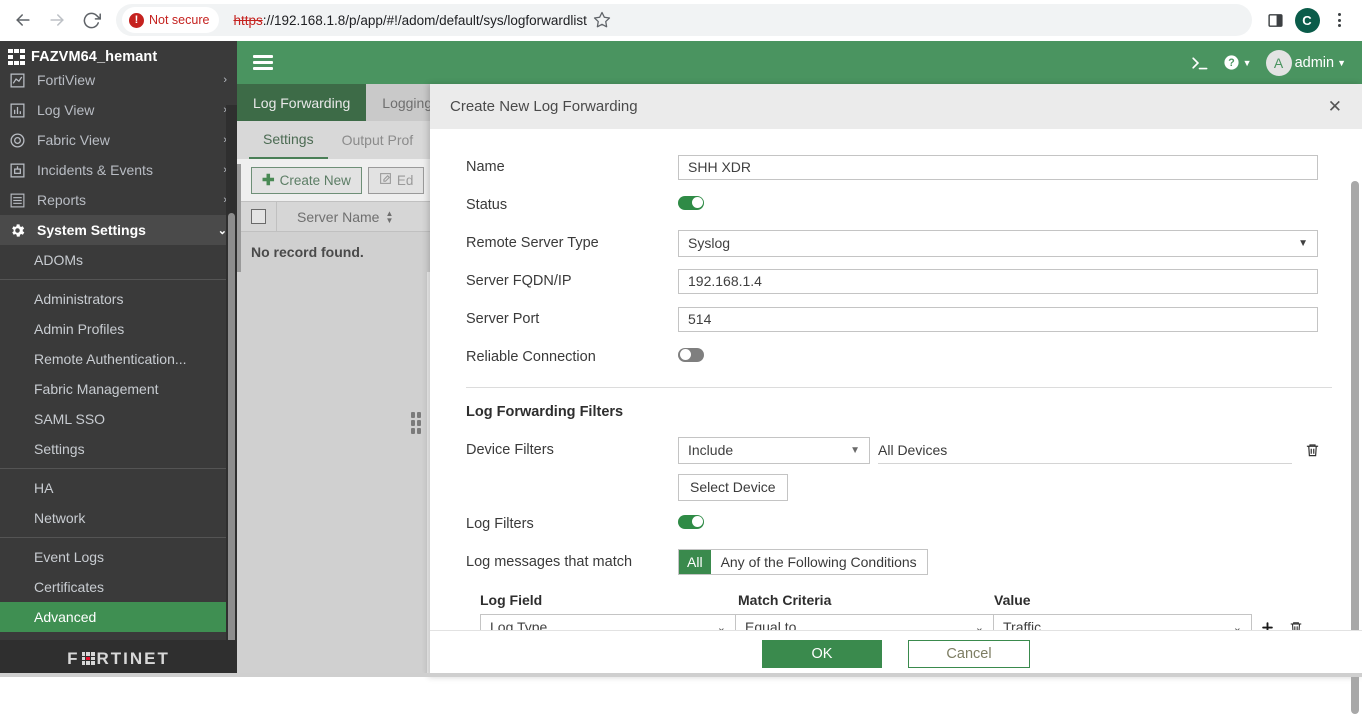 Image resolution: width=1362 pixels, height=714 pixels. What do you see at coordinates (691, 355) in the screenshot?
I see `reliable-connection-toggle` at bounding box center [691, 355].